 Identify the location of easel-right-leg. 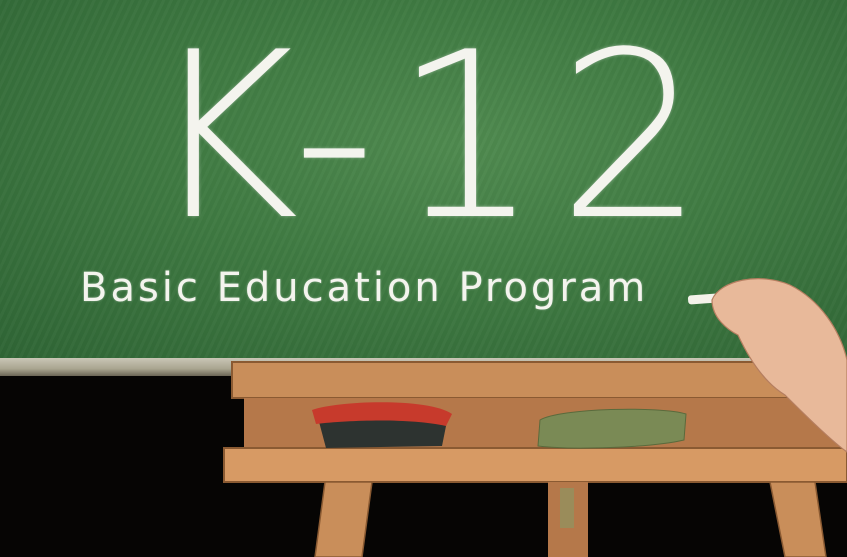
(798, 519).